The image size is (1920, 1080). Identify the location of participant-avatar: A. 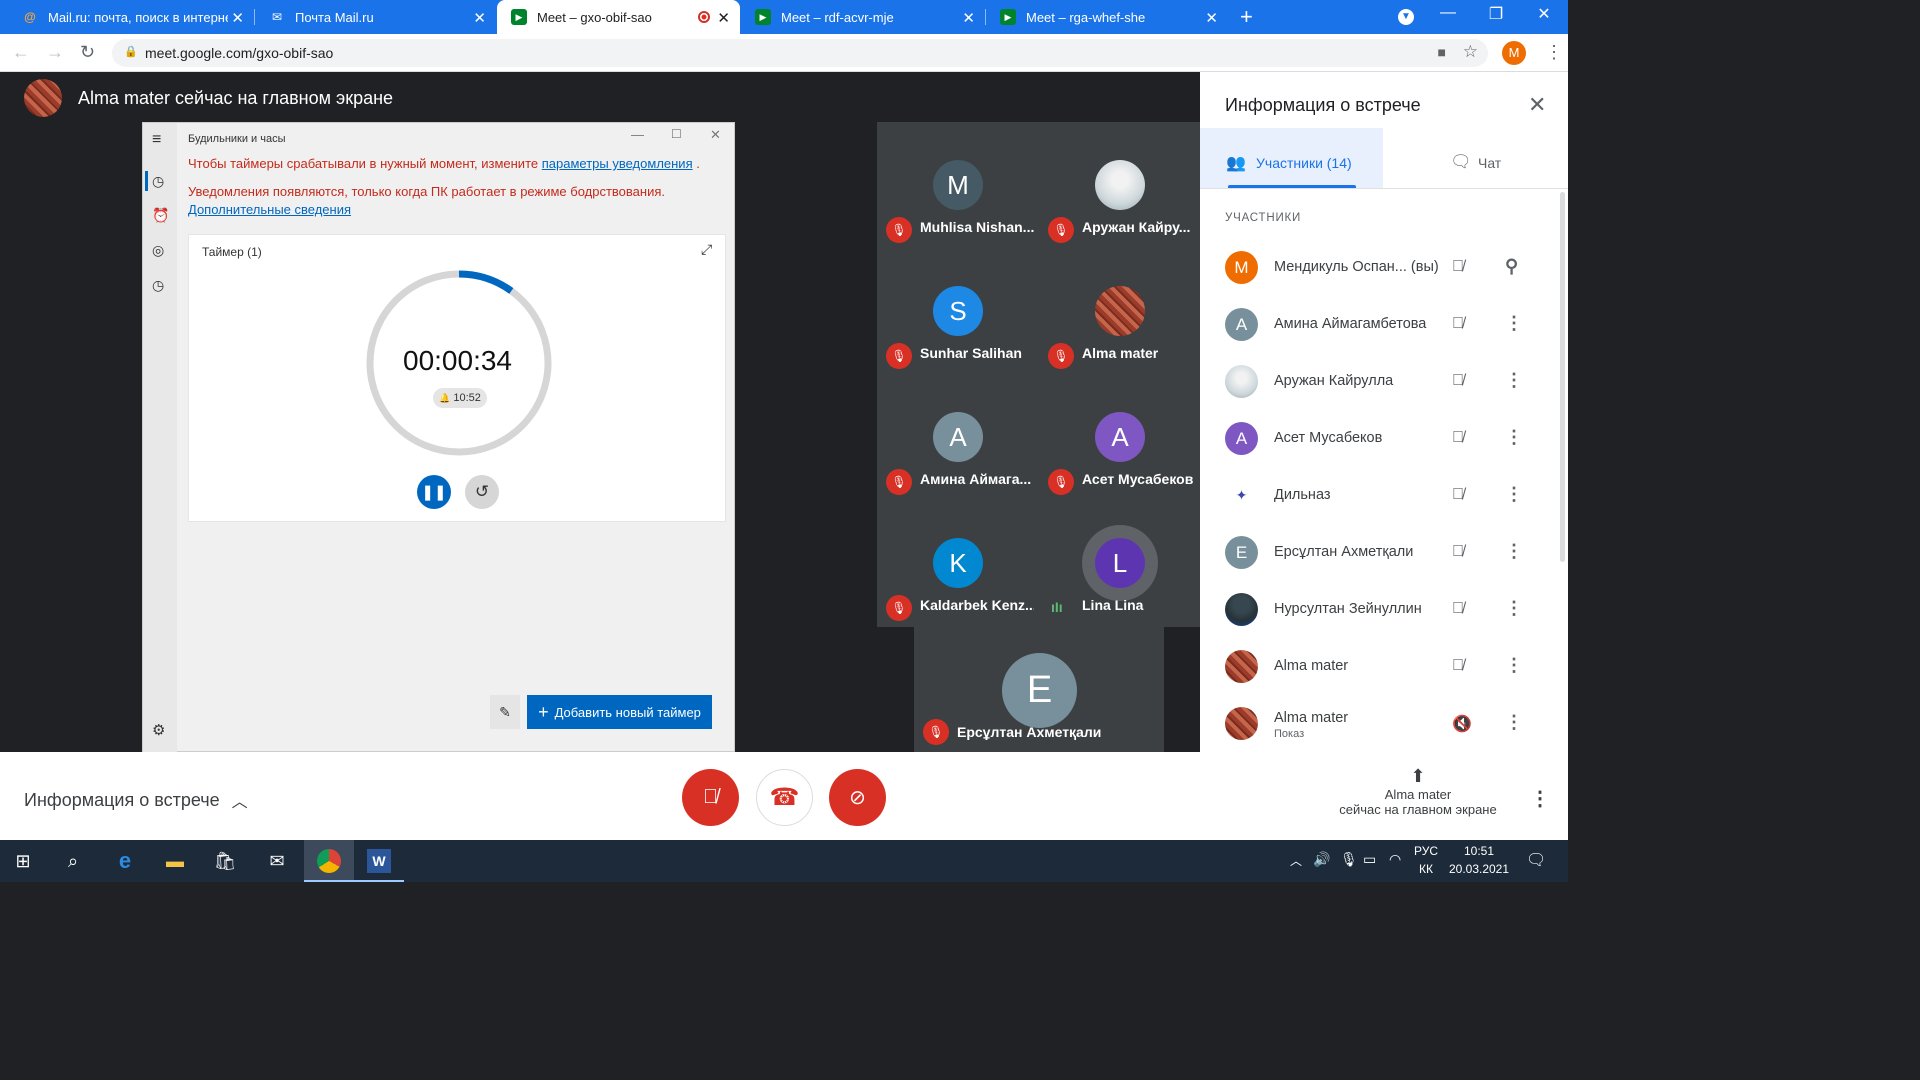
(1241, 438).